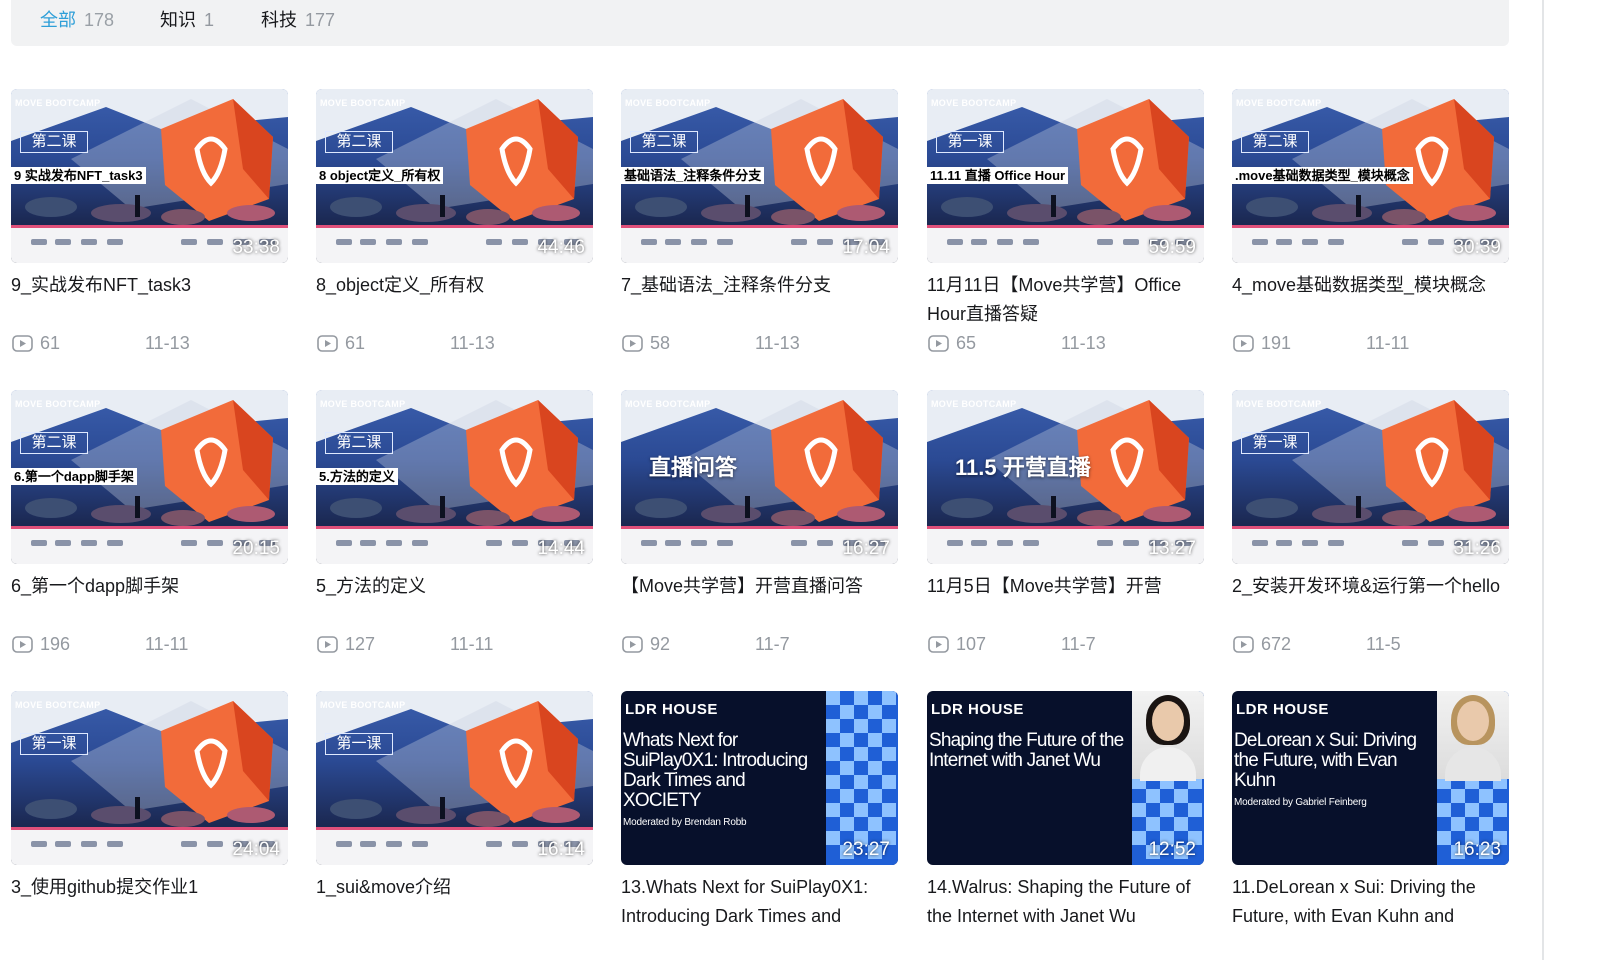  I want to click on video-title: 9_实战发布NFT_task3, so click(149, 285).